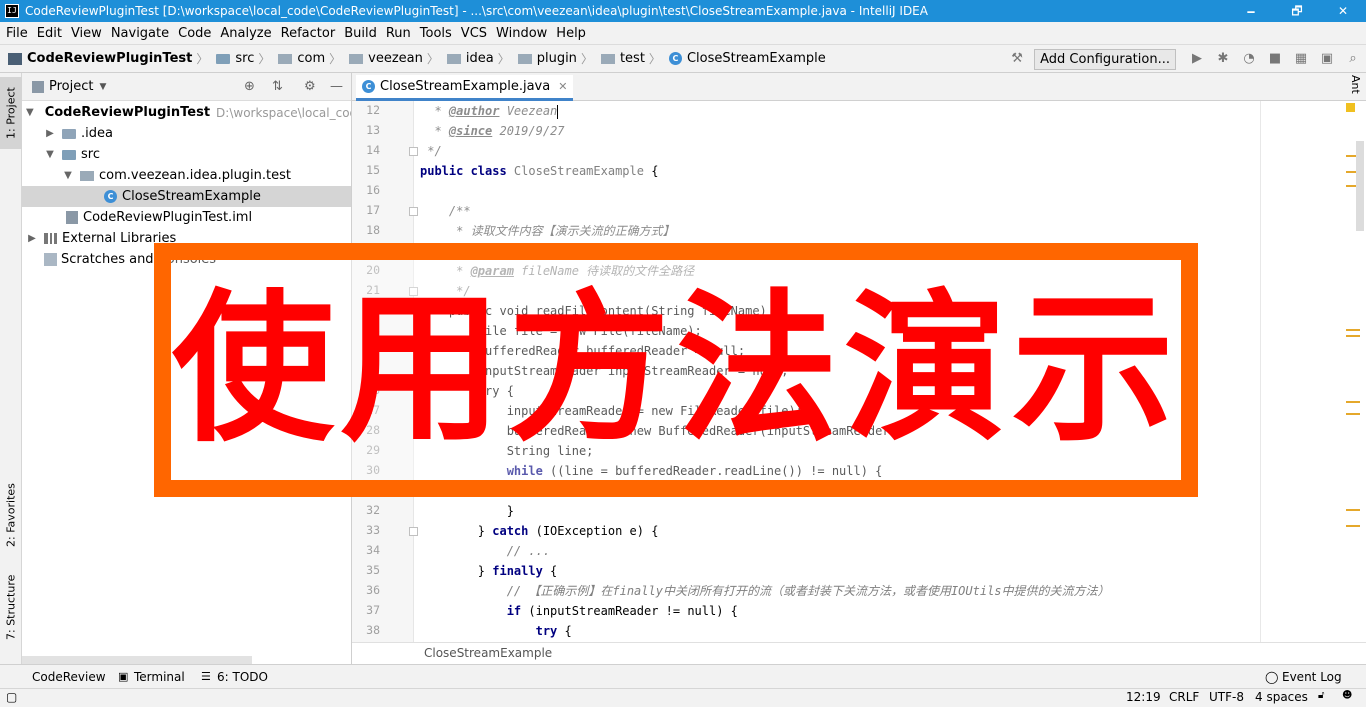 Image resolution: width=1366 pixels, height=707 pixels. What do you see at coordinates (399, 33) in the screenshot?
I see `menu-run: Run` at bounding box center [399, 33].